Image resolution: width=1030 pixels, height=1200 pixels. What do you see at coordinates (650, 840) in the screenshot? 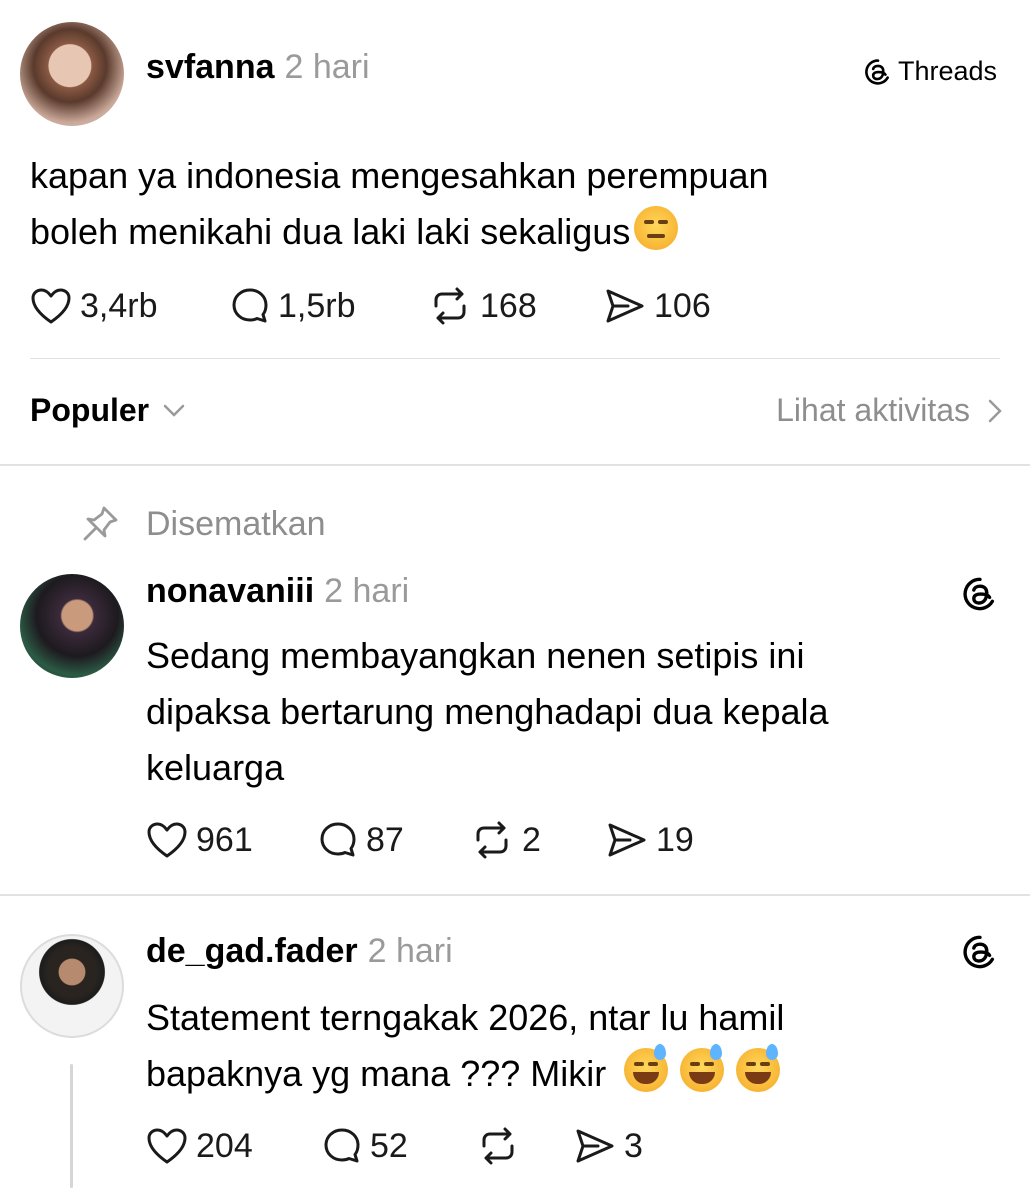
I see `share-button: 19` at bounding box center [650, 840].